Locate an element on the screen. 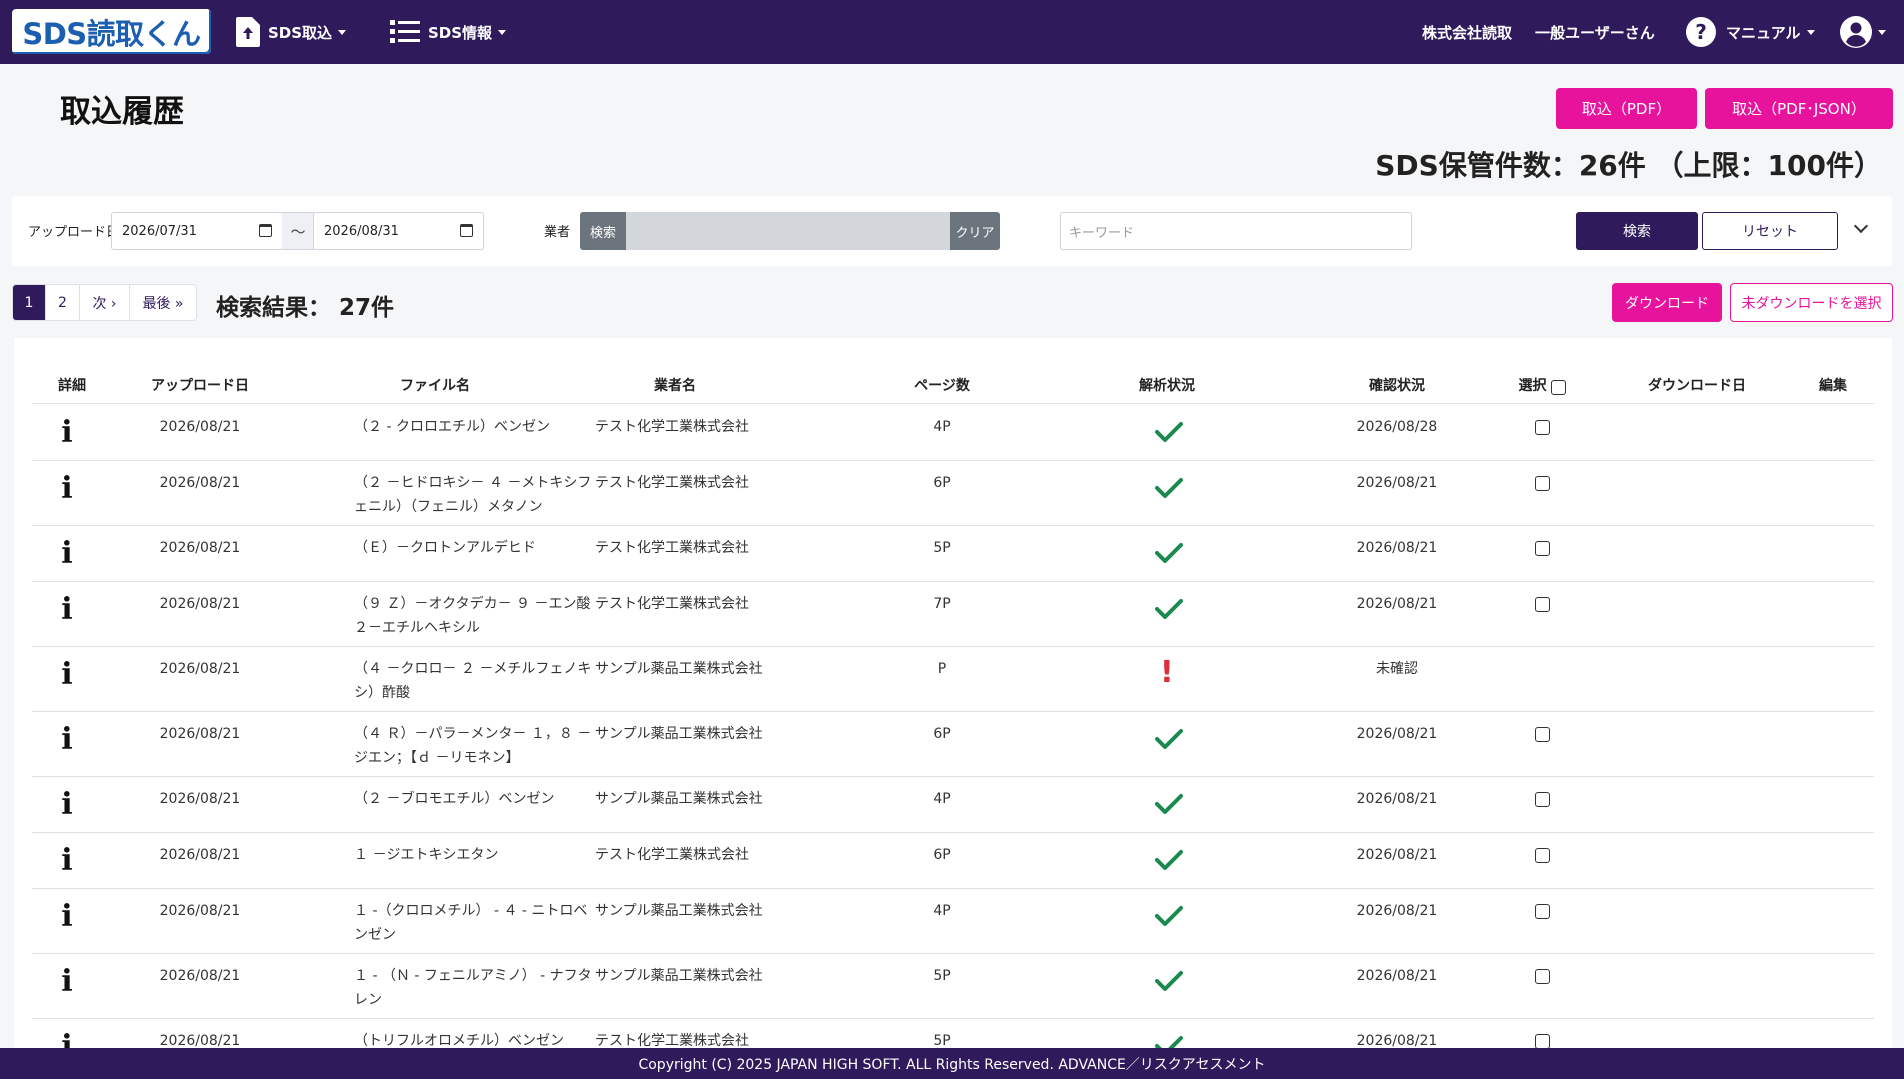  storage-count: SDS保管件数：26件 （上限：100件） is located at coordinates (1628, 165).